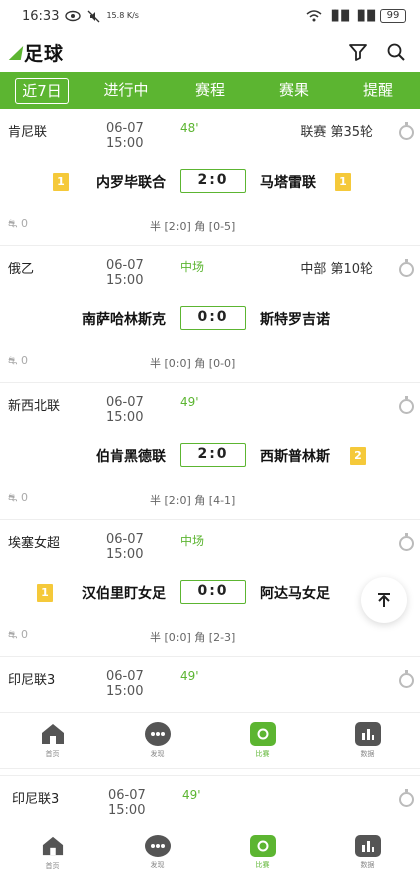 Image resolution: width=420 pixels, height=872 pixels. I want to click on tab-bar: 近7日 进行中 赛程 赛果 提醒, so click(210, 90).